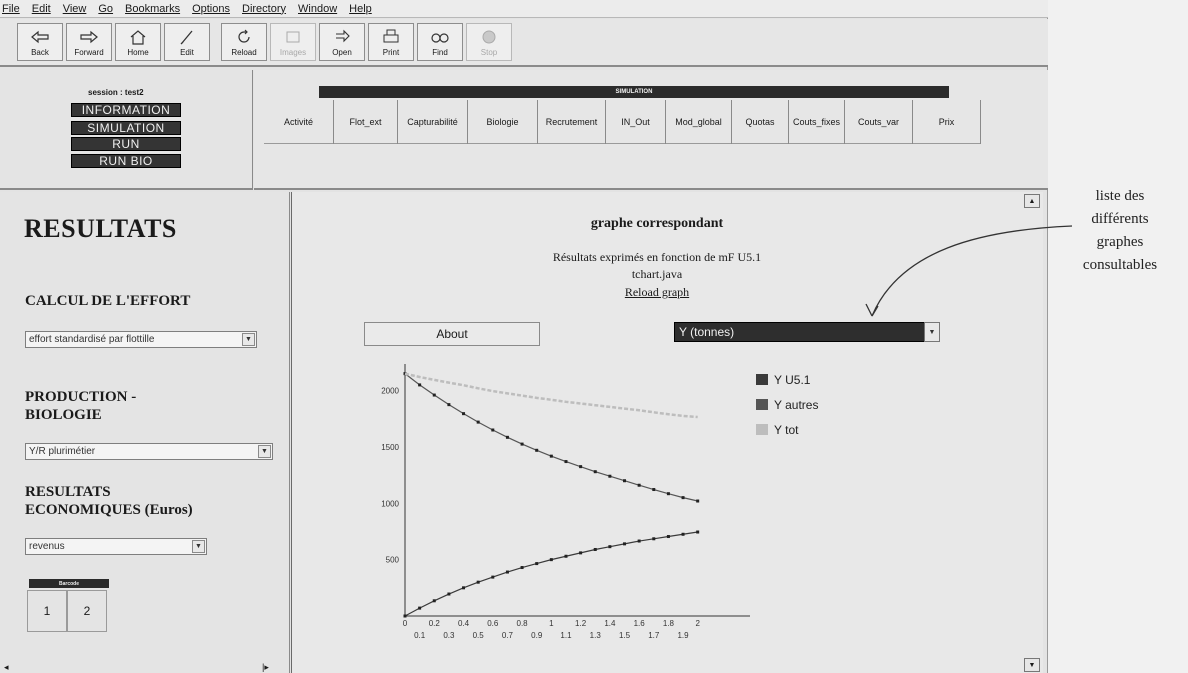 Image resolution: width=1188 pixels, height=673 pixels. Describe the element at coordinates (792, 380) in the screenshot. I see `legend-label: Y U5.1` at that location.